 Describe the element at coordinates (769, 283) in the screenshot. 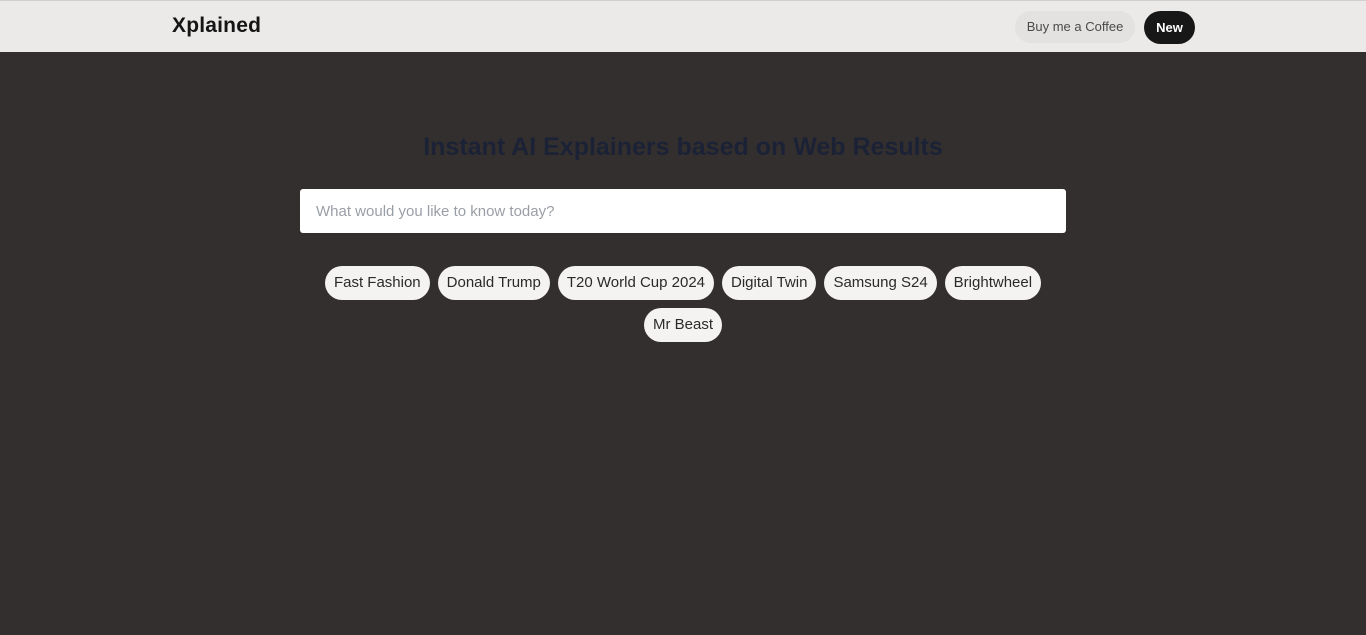

I see `suggestion-chip-digital-twin: Digital Twin` at that location.